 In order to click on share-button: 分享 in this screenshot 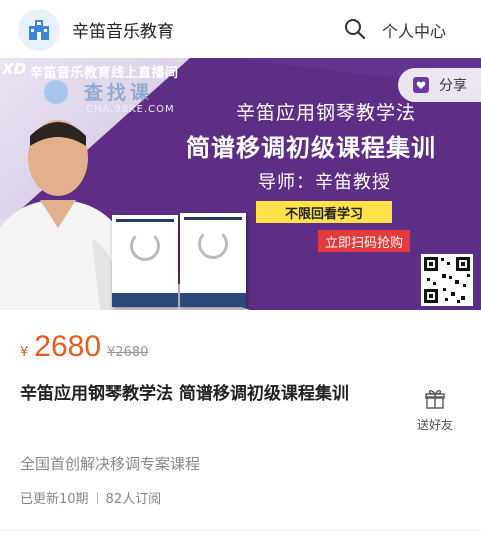, I will do `click(439, 85)`.